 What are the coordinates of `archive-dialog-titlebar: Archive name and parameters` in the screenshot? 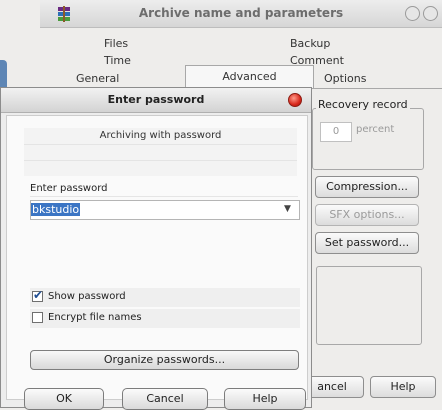 It's located at (241, 14).